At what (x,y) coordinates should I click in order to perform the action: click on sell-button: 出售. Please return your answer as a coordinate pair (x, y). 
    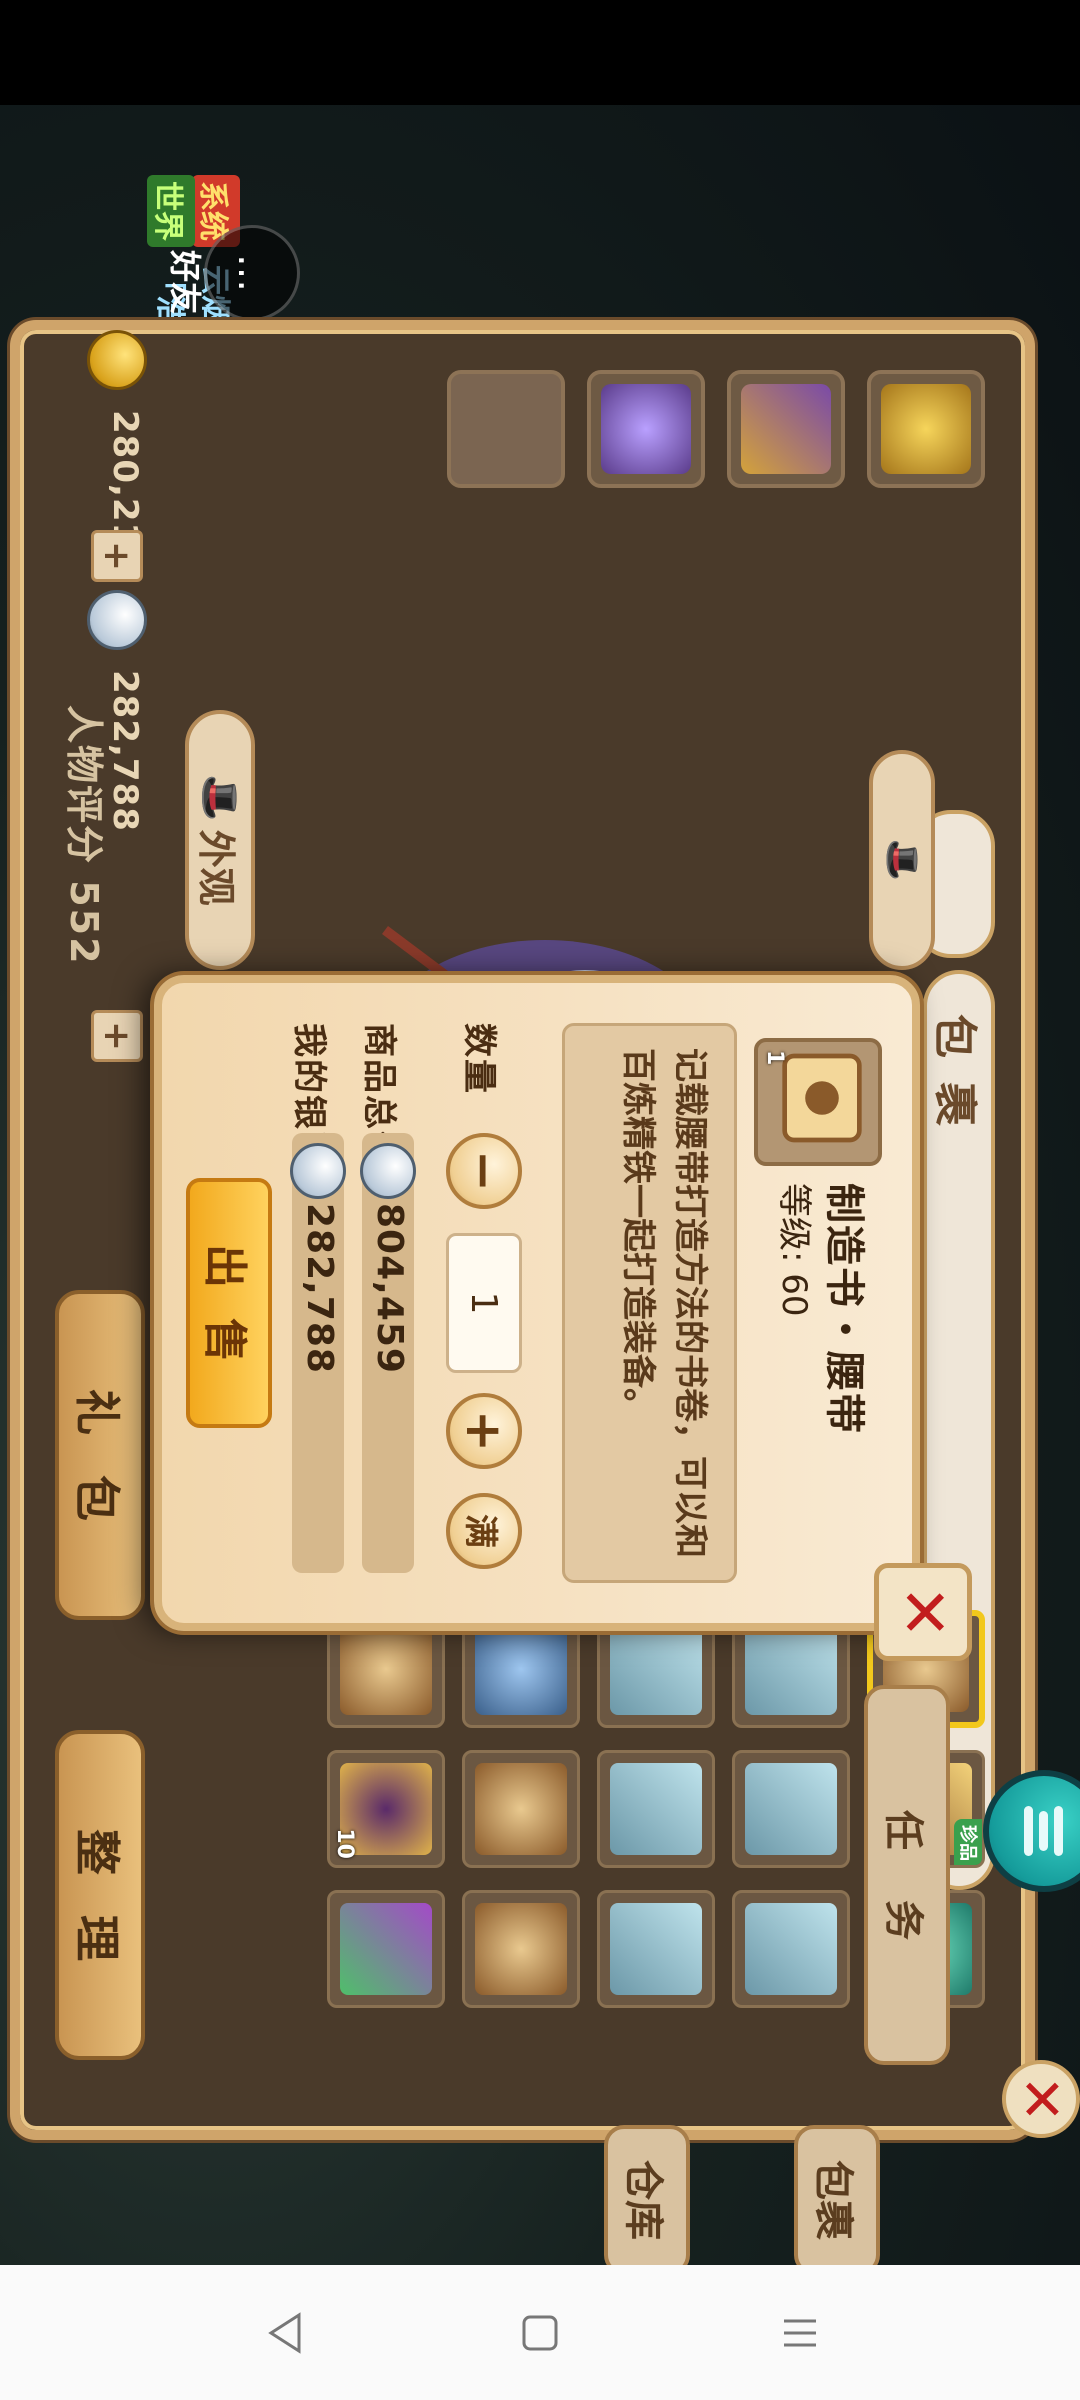
    Looking at the image, I should click on (229, 1303).